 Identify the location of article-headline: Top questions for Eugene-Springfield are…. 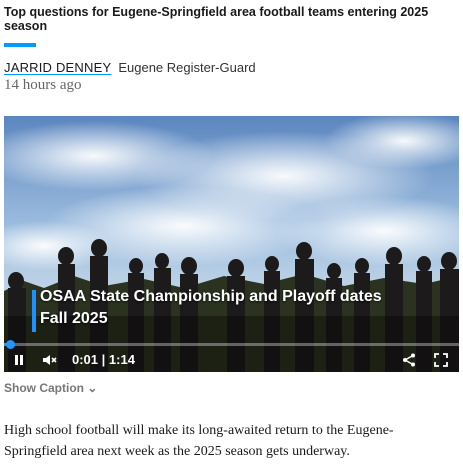
(216, 19).